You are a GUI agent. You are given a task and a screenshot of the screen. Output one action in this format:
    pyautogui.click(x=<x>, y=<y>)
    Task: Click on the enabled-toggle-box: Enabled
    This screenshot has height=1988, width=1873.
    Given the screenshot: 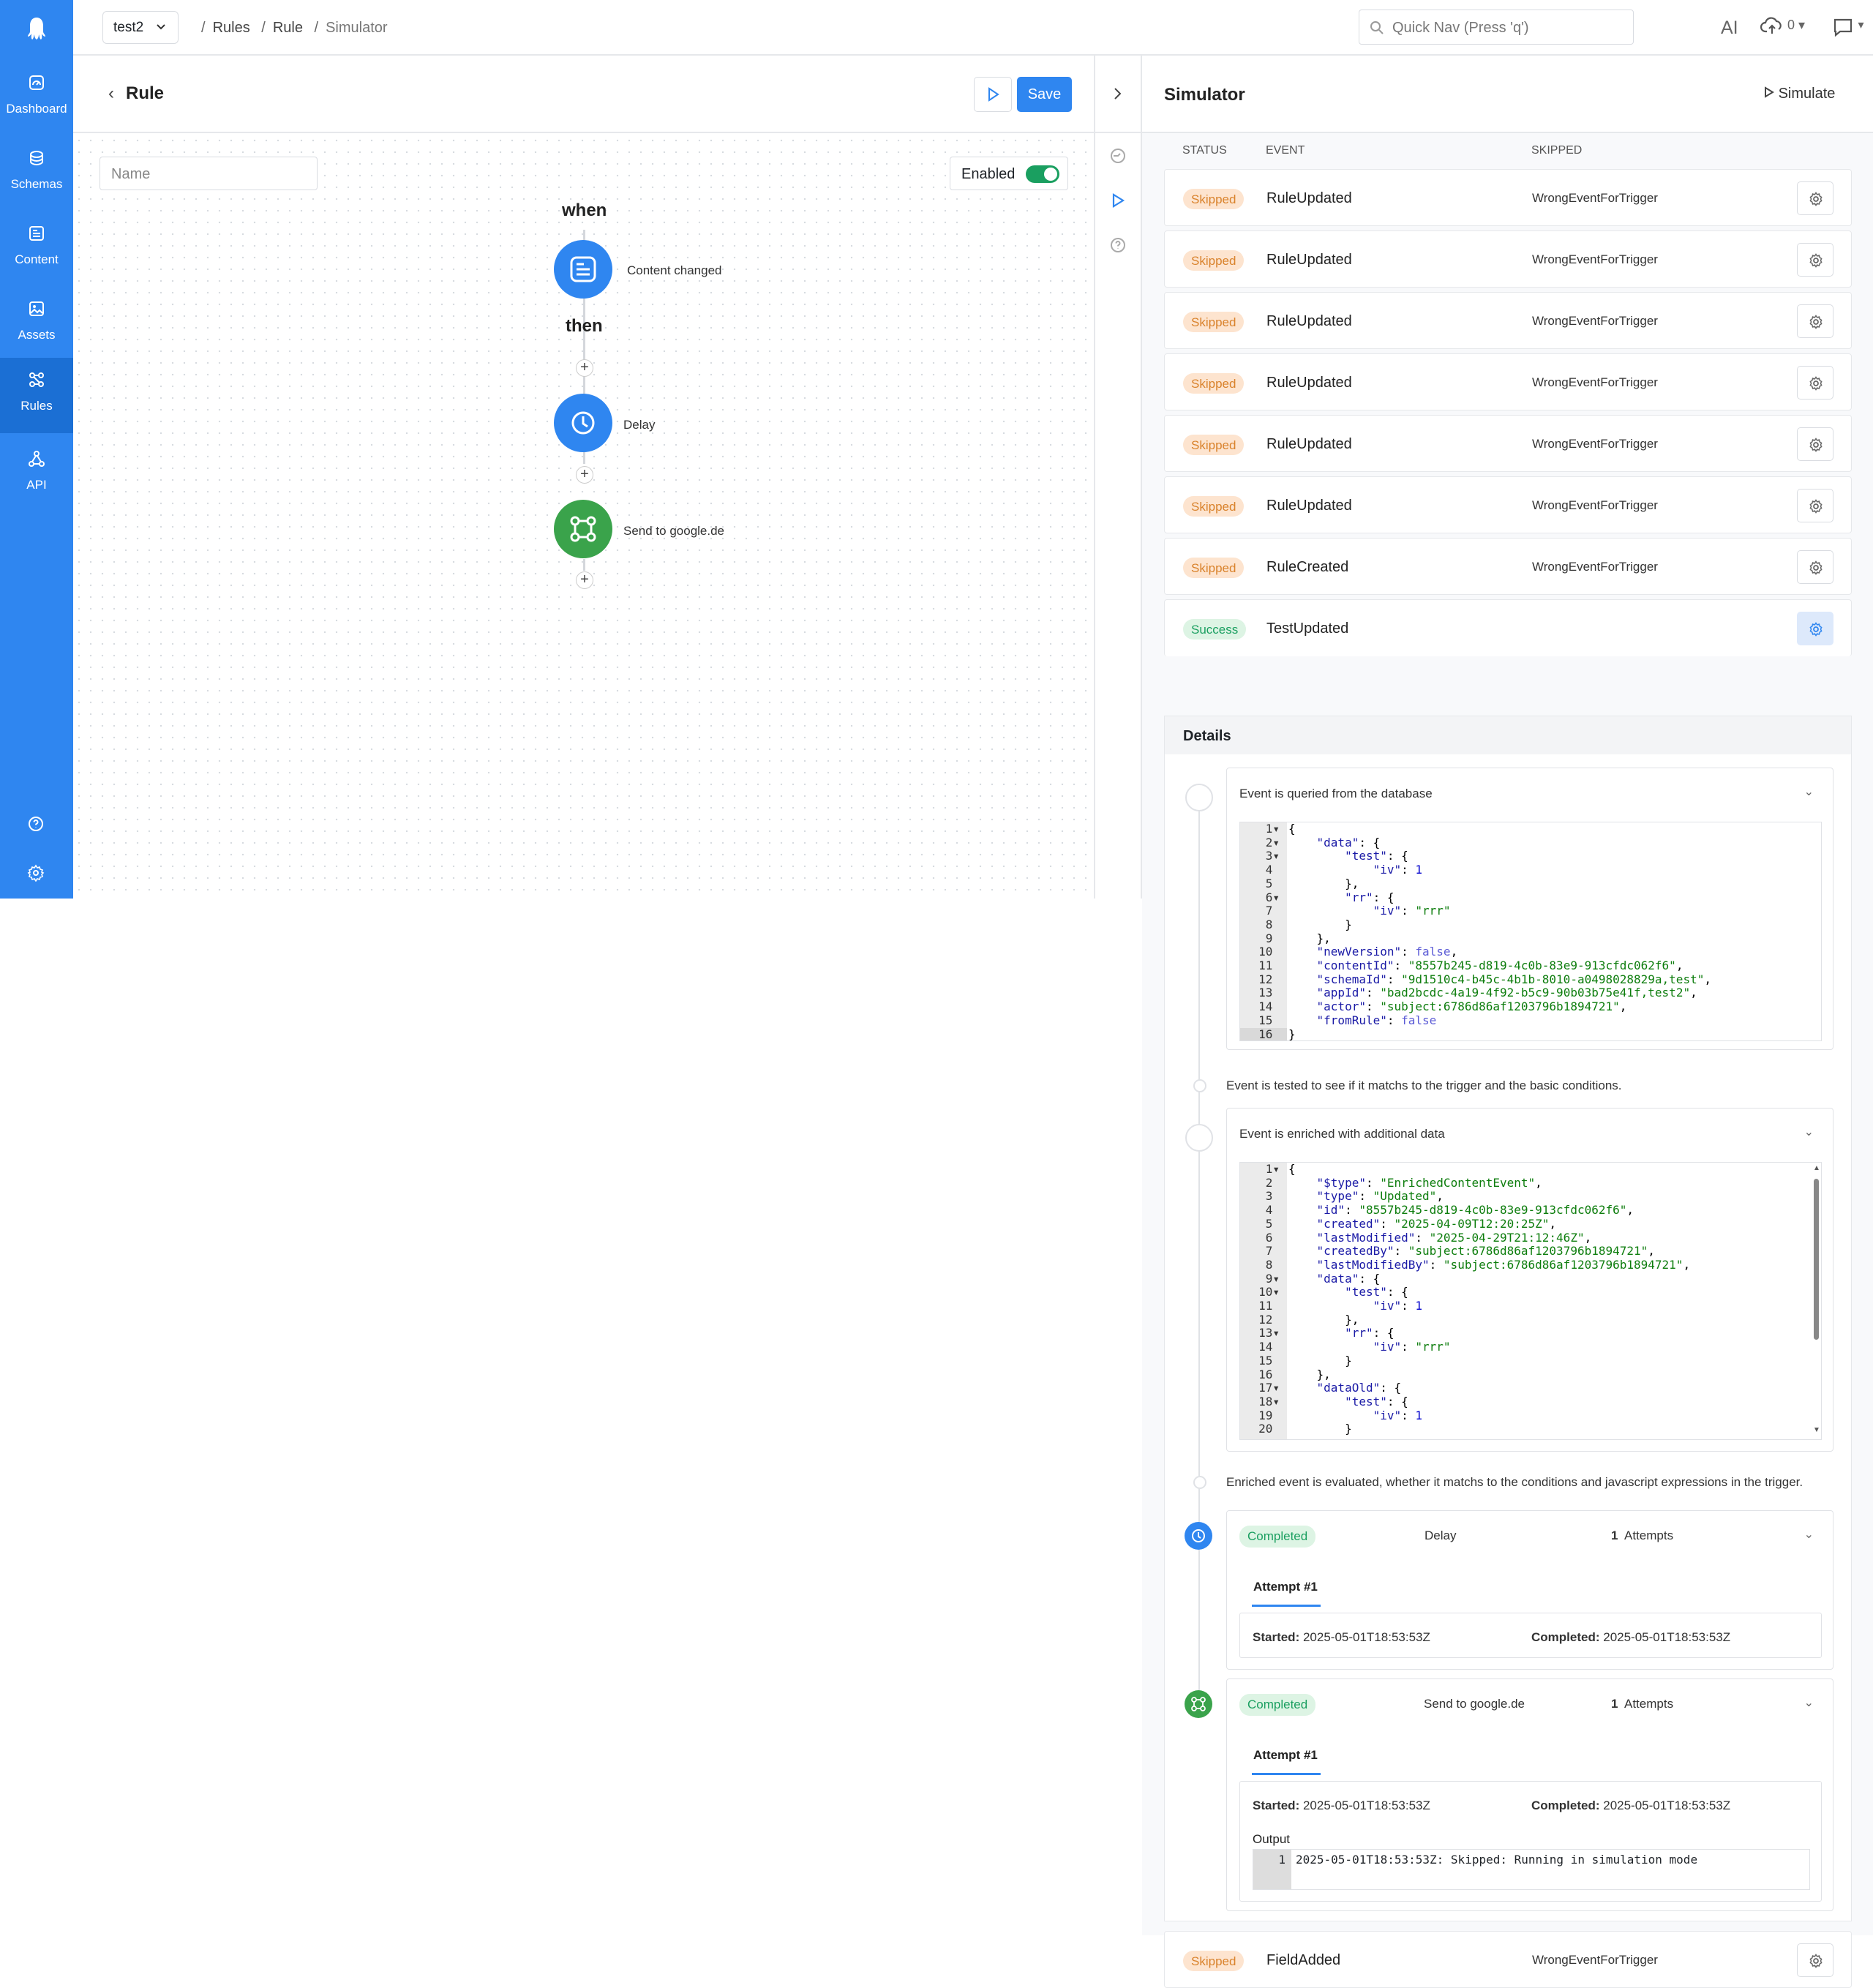 What is the action you would take?
    pyautogui.click(x=1009, y=174)
    